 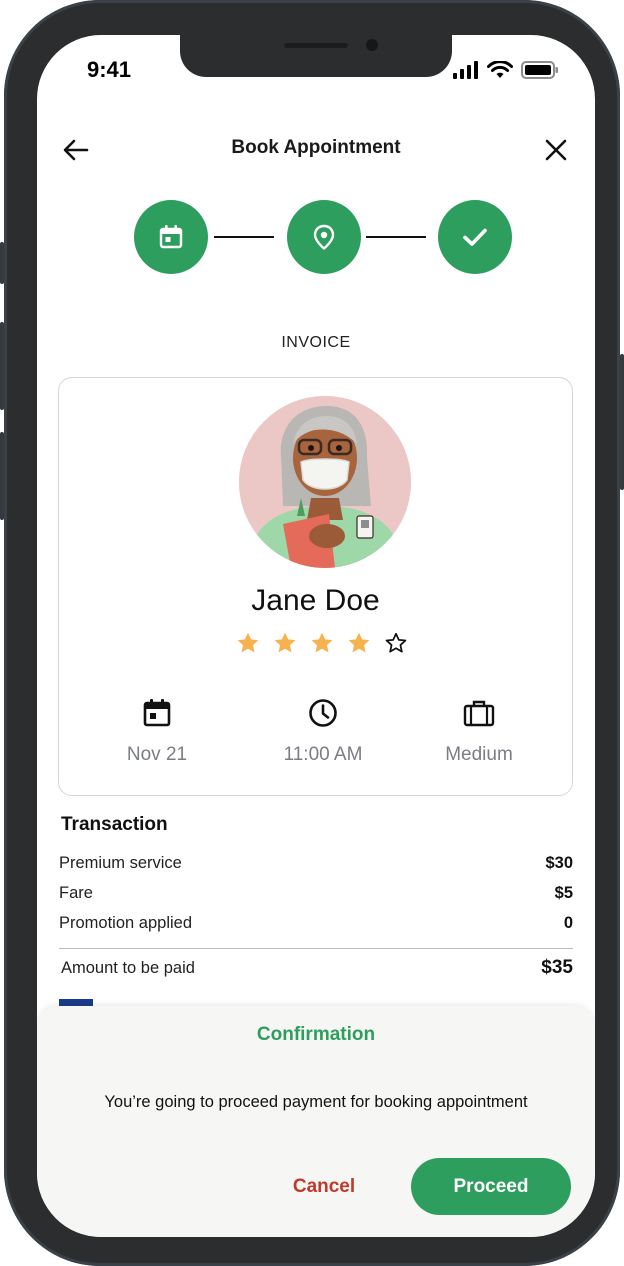 I want to click on volume-up-button, so click(x=2, y=366).